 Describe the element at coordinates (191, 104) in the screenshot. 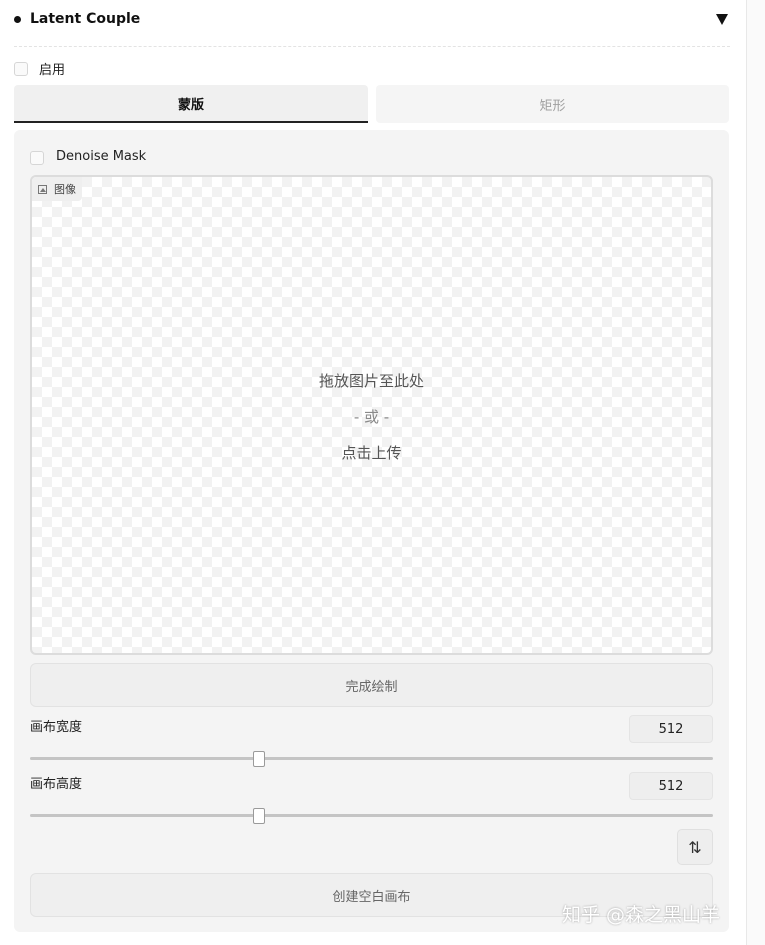

I see `tab-mask: 蒙版` at that location.